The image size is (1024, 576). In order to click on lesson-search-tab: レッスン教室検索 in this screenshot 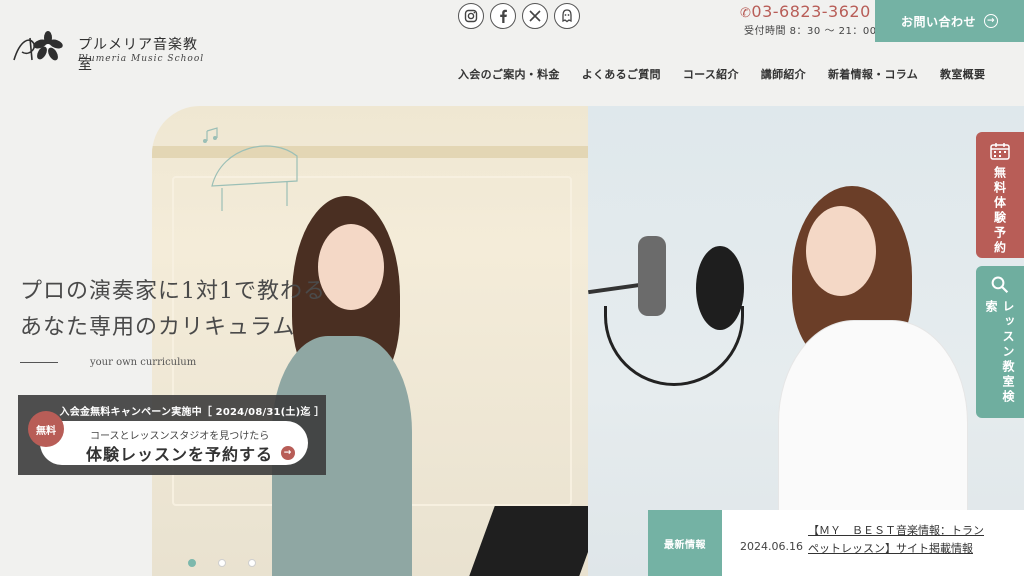, I will do `click(1000, 342)`.